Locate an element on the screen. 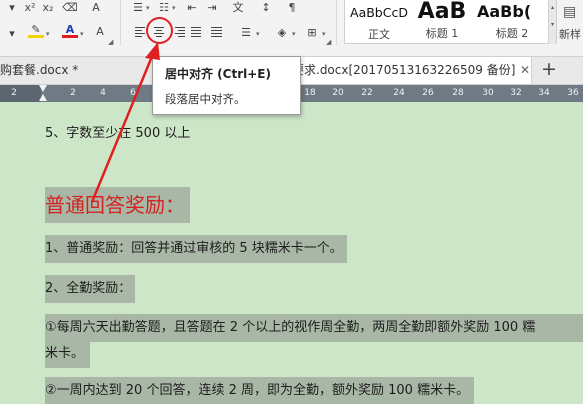 The image size is (583, 404). ruler-tick: 22 is located at coordinates (367, 93).